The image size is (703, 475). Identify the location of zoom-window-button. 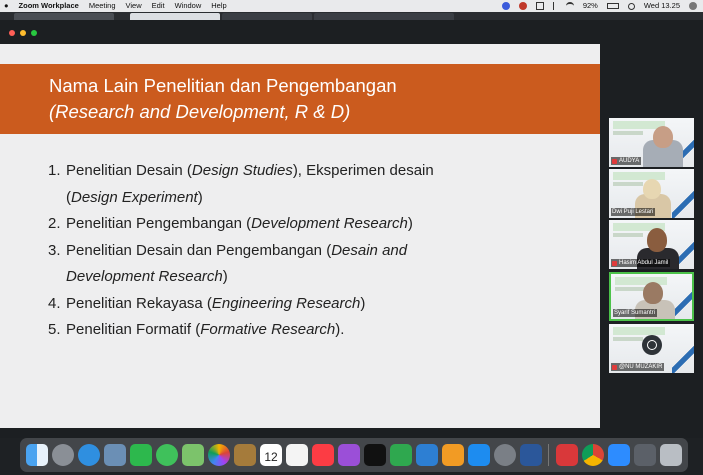
(34, 33).